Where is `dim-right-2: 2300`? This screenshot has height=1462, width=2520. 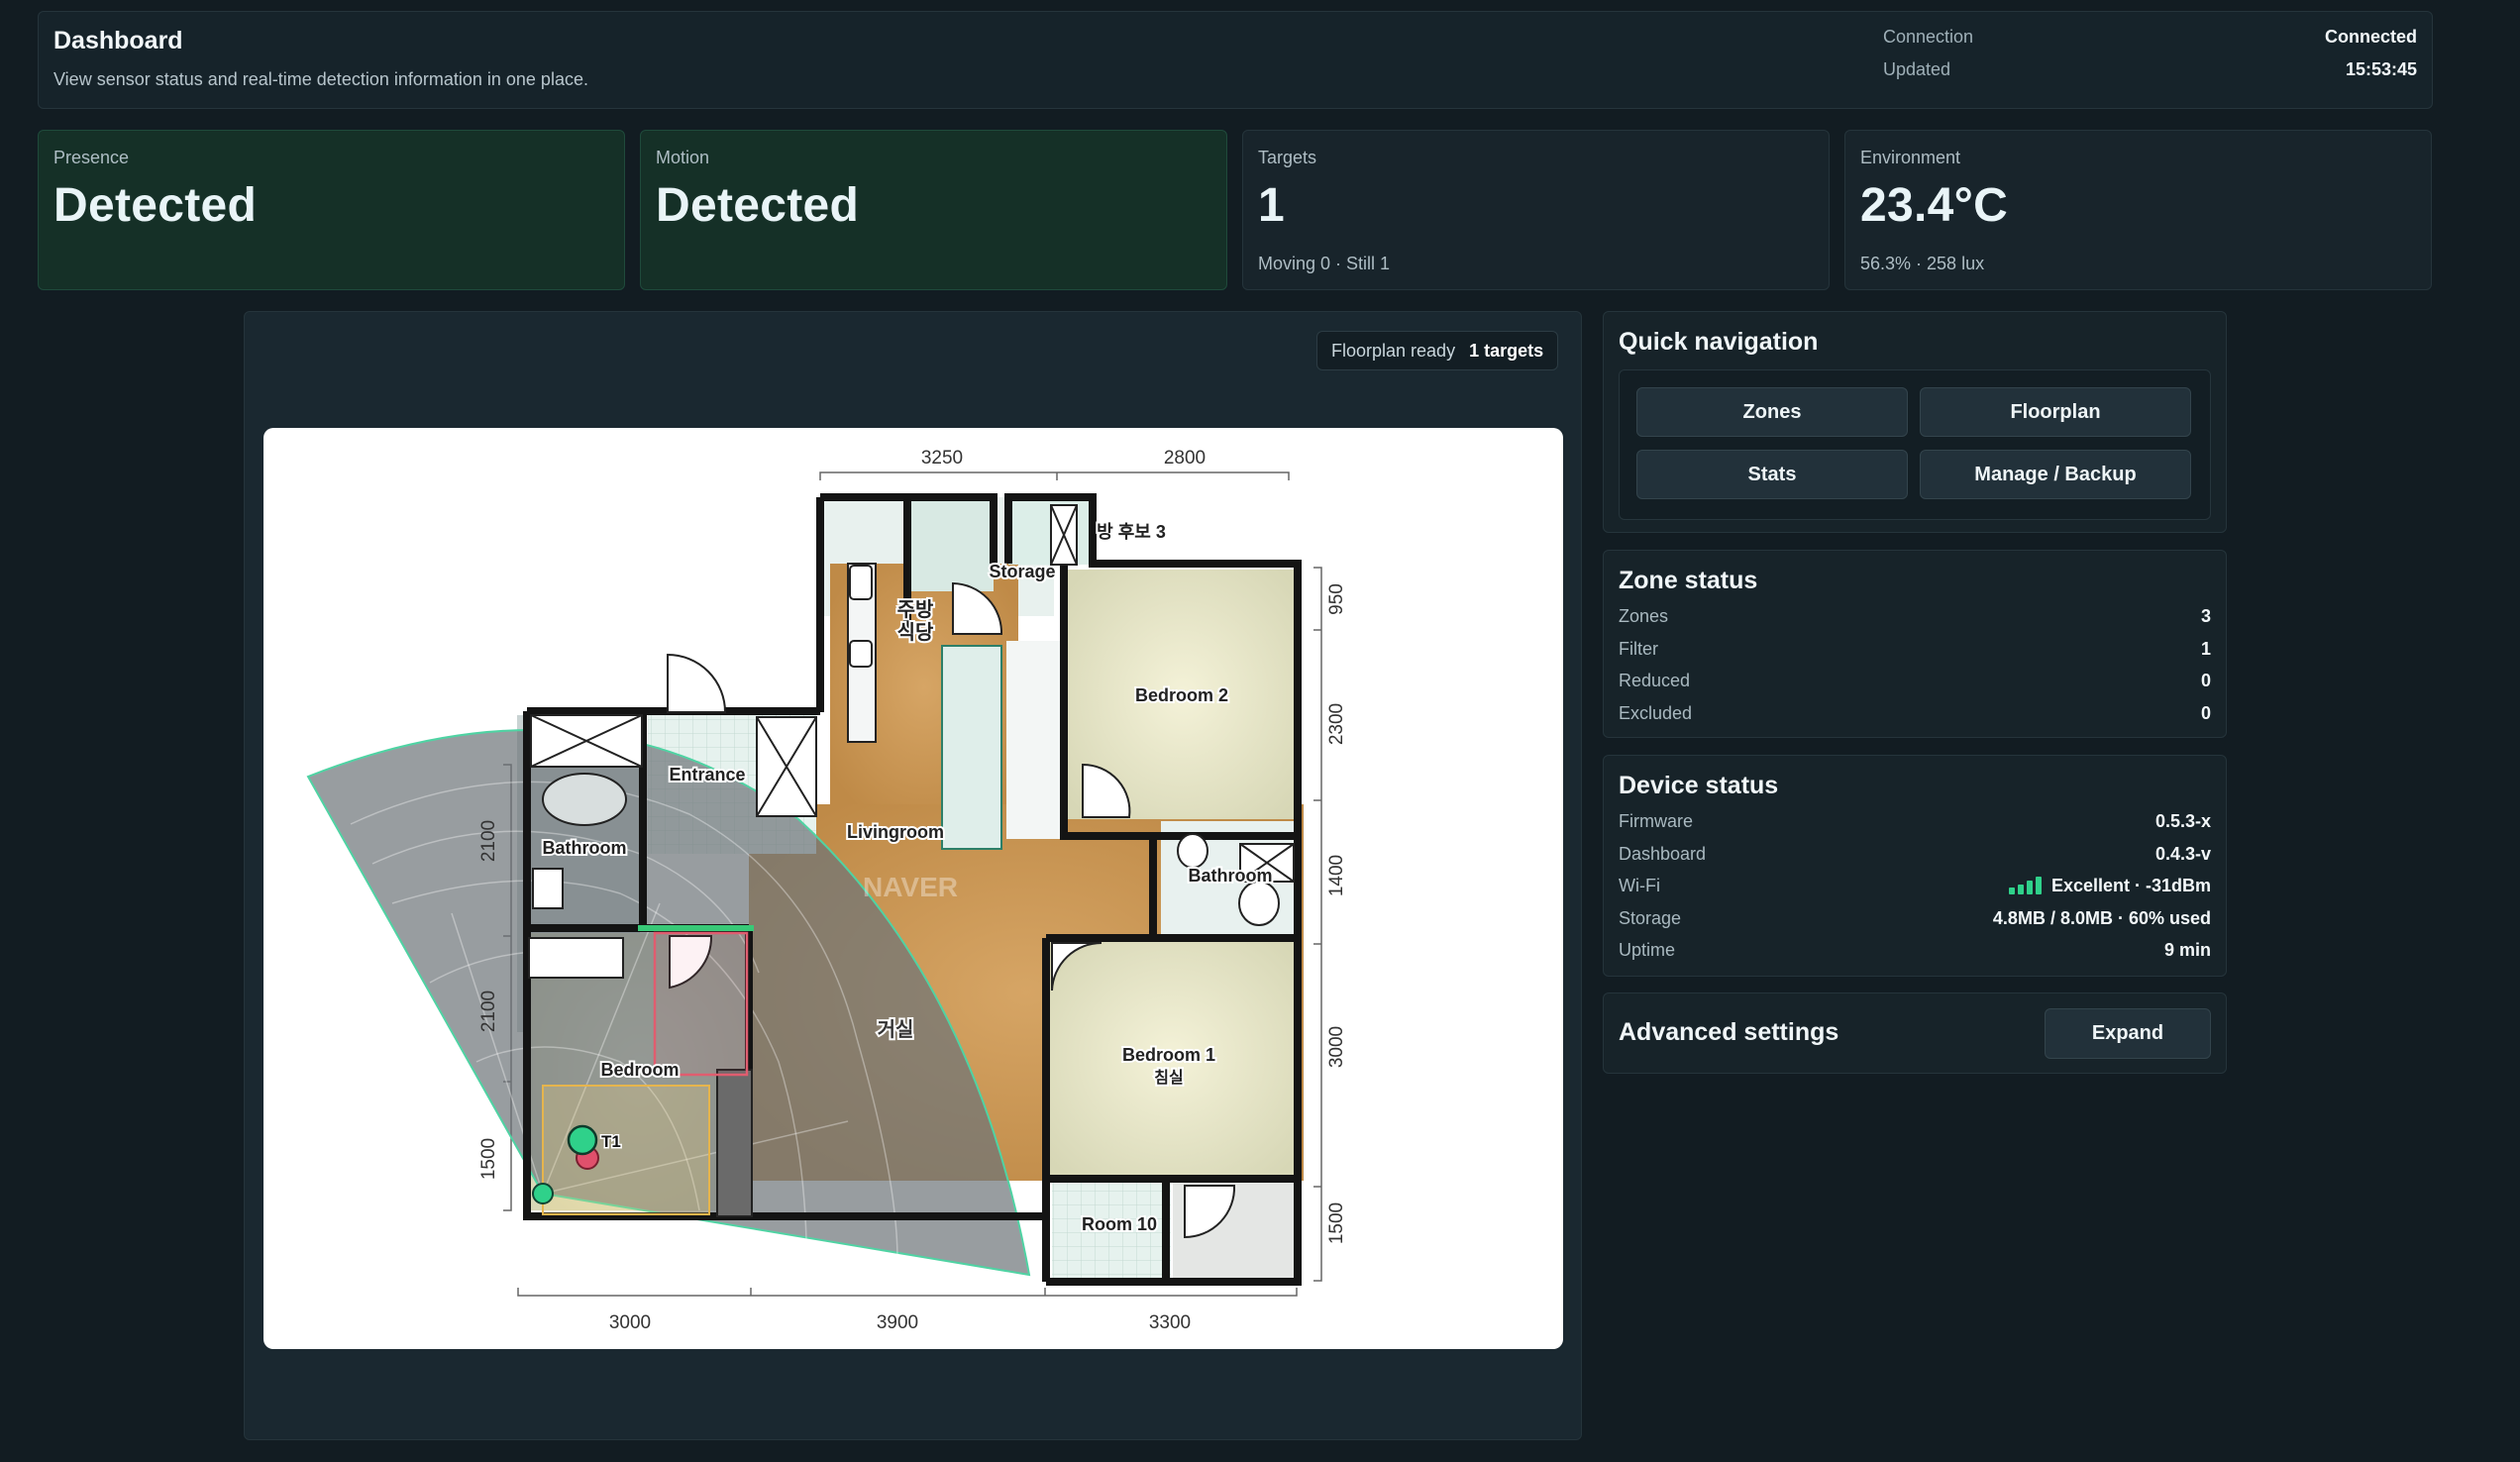
dim-right-2: 2300 is located at coordinates (1336, 724).